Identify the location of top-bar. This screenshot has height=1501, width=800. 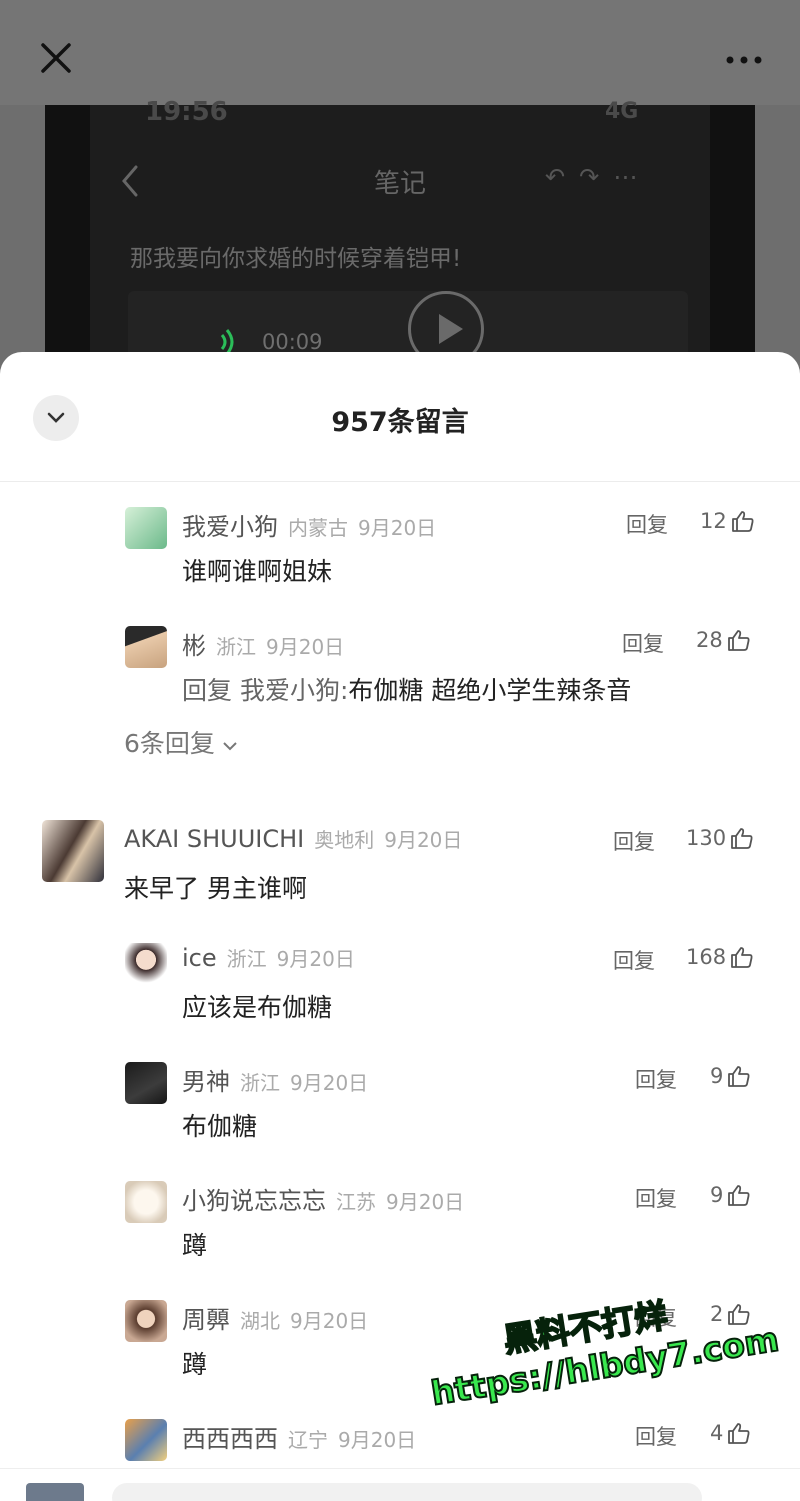
(400, 52).